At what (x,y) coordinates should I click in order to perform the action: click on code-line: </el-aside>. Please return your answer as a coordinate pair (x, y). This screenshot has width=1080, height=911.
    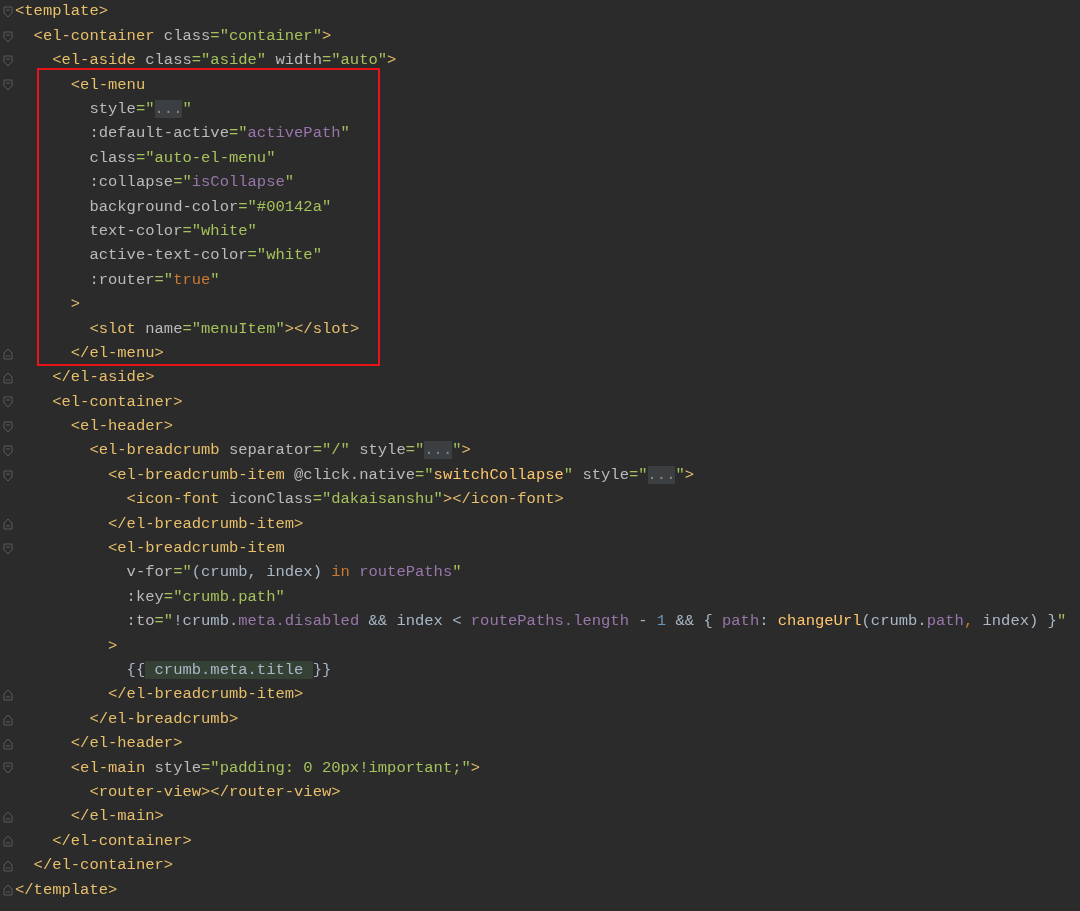
    Looking at the image, I should click on (103, 378).